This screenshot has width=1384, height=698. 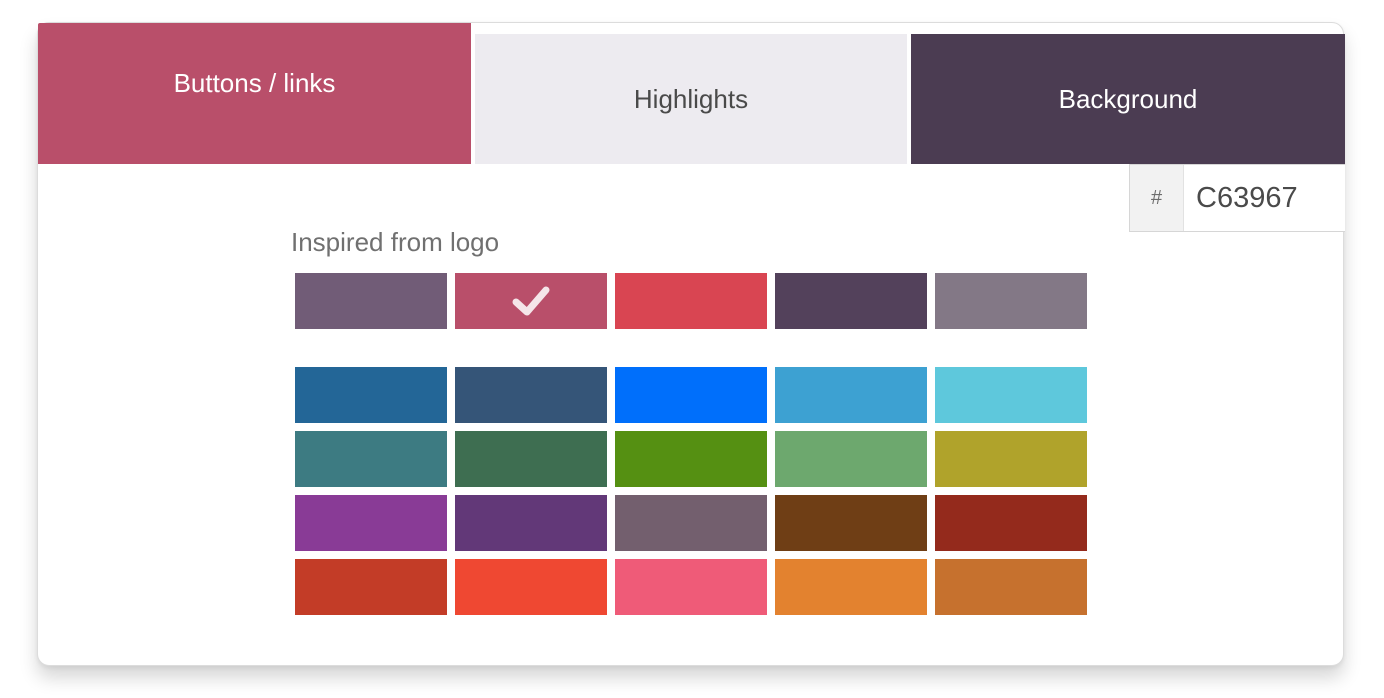 What do you see at coordinates (1264, 198) in the screenshot?
I see `hex-color-input` at bounding box center [1264, 198].